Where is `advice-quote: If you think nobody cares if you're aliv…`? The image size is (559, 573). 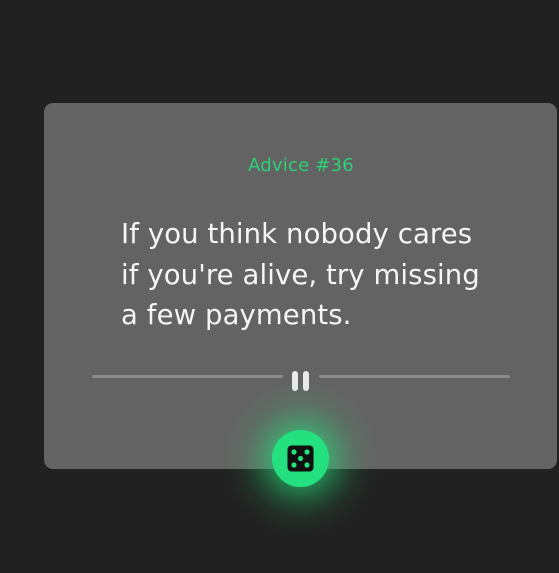
advice-quote: If you think nobody cares if you're aliv… is located at coordinates (300, 274).